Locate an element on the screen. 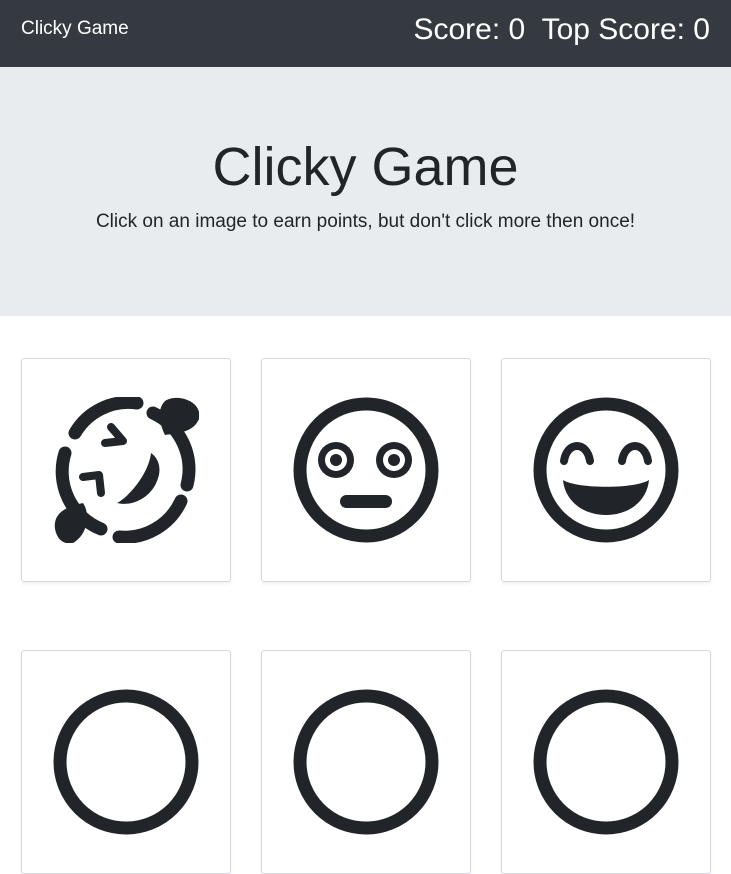  grin-beam-icon is located at coordinates (606, 470).